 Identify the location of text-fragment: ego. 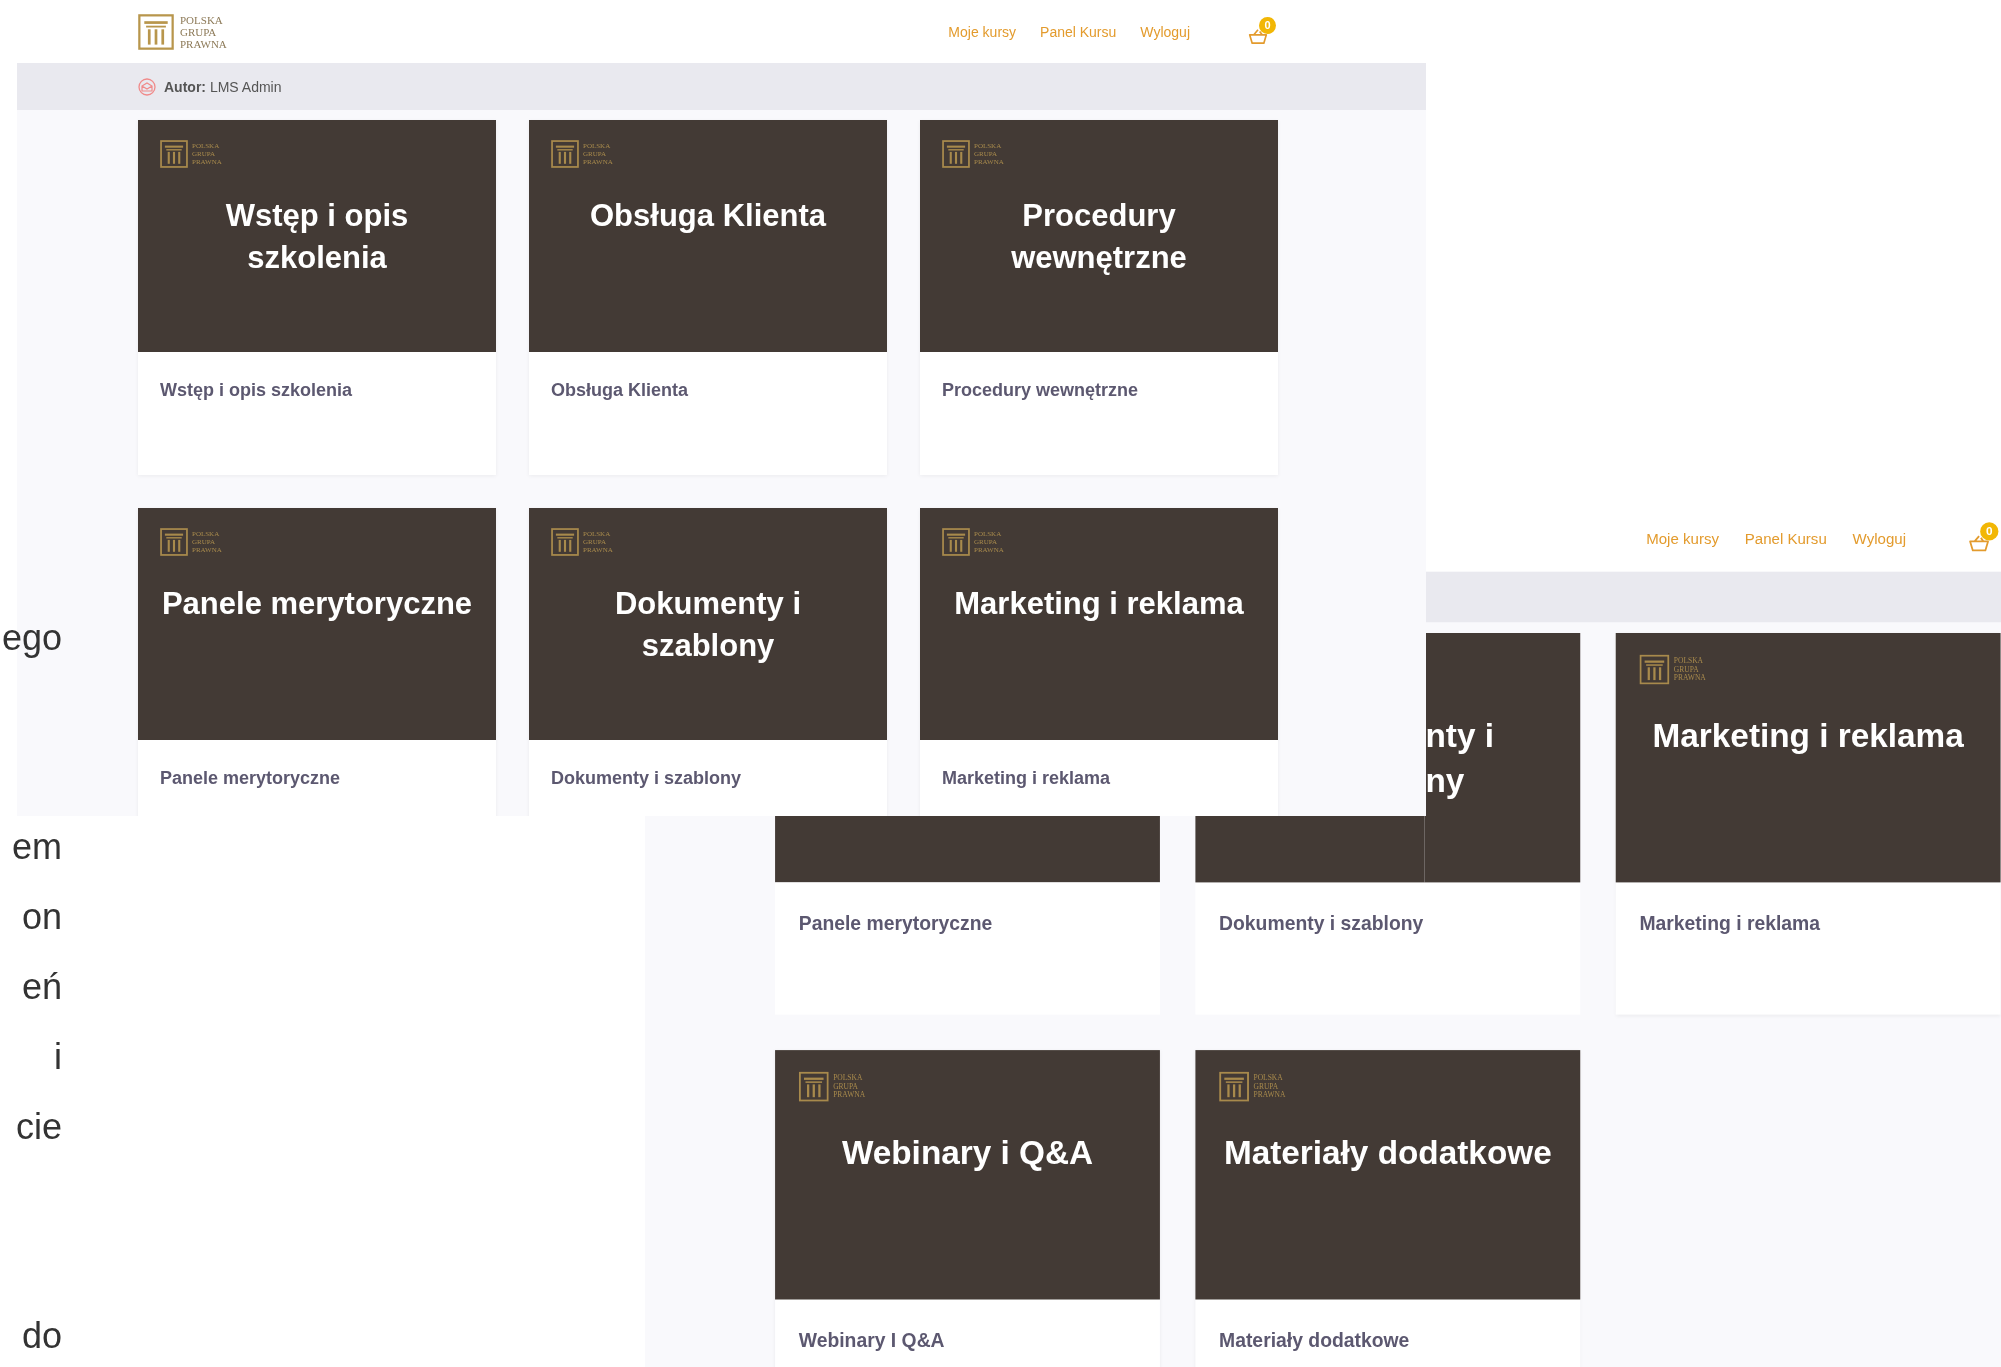
(31, 638).